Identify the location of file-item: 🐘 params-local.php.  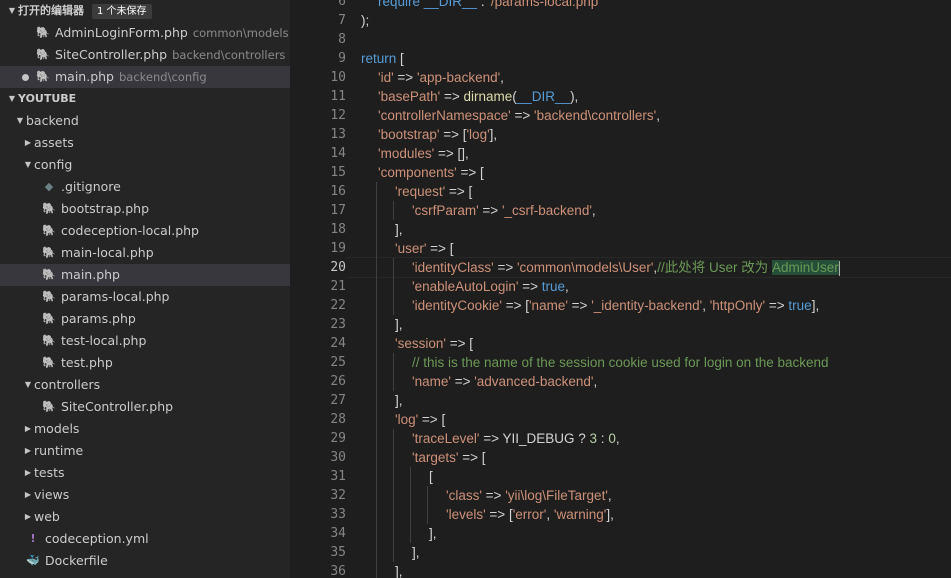
(145, 297).